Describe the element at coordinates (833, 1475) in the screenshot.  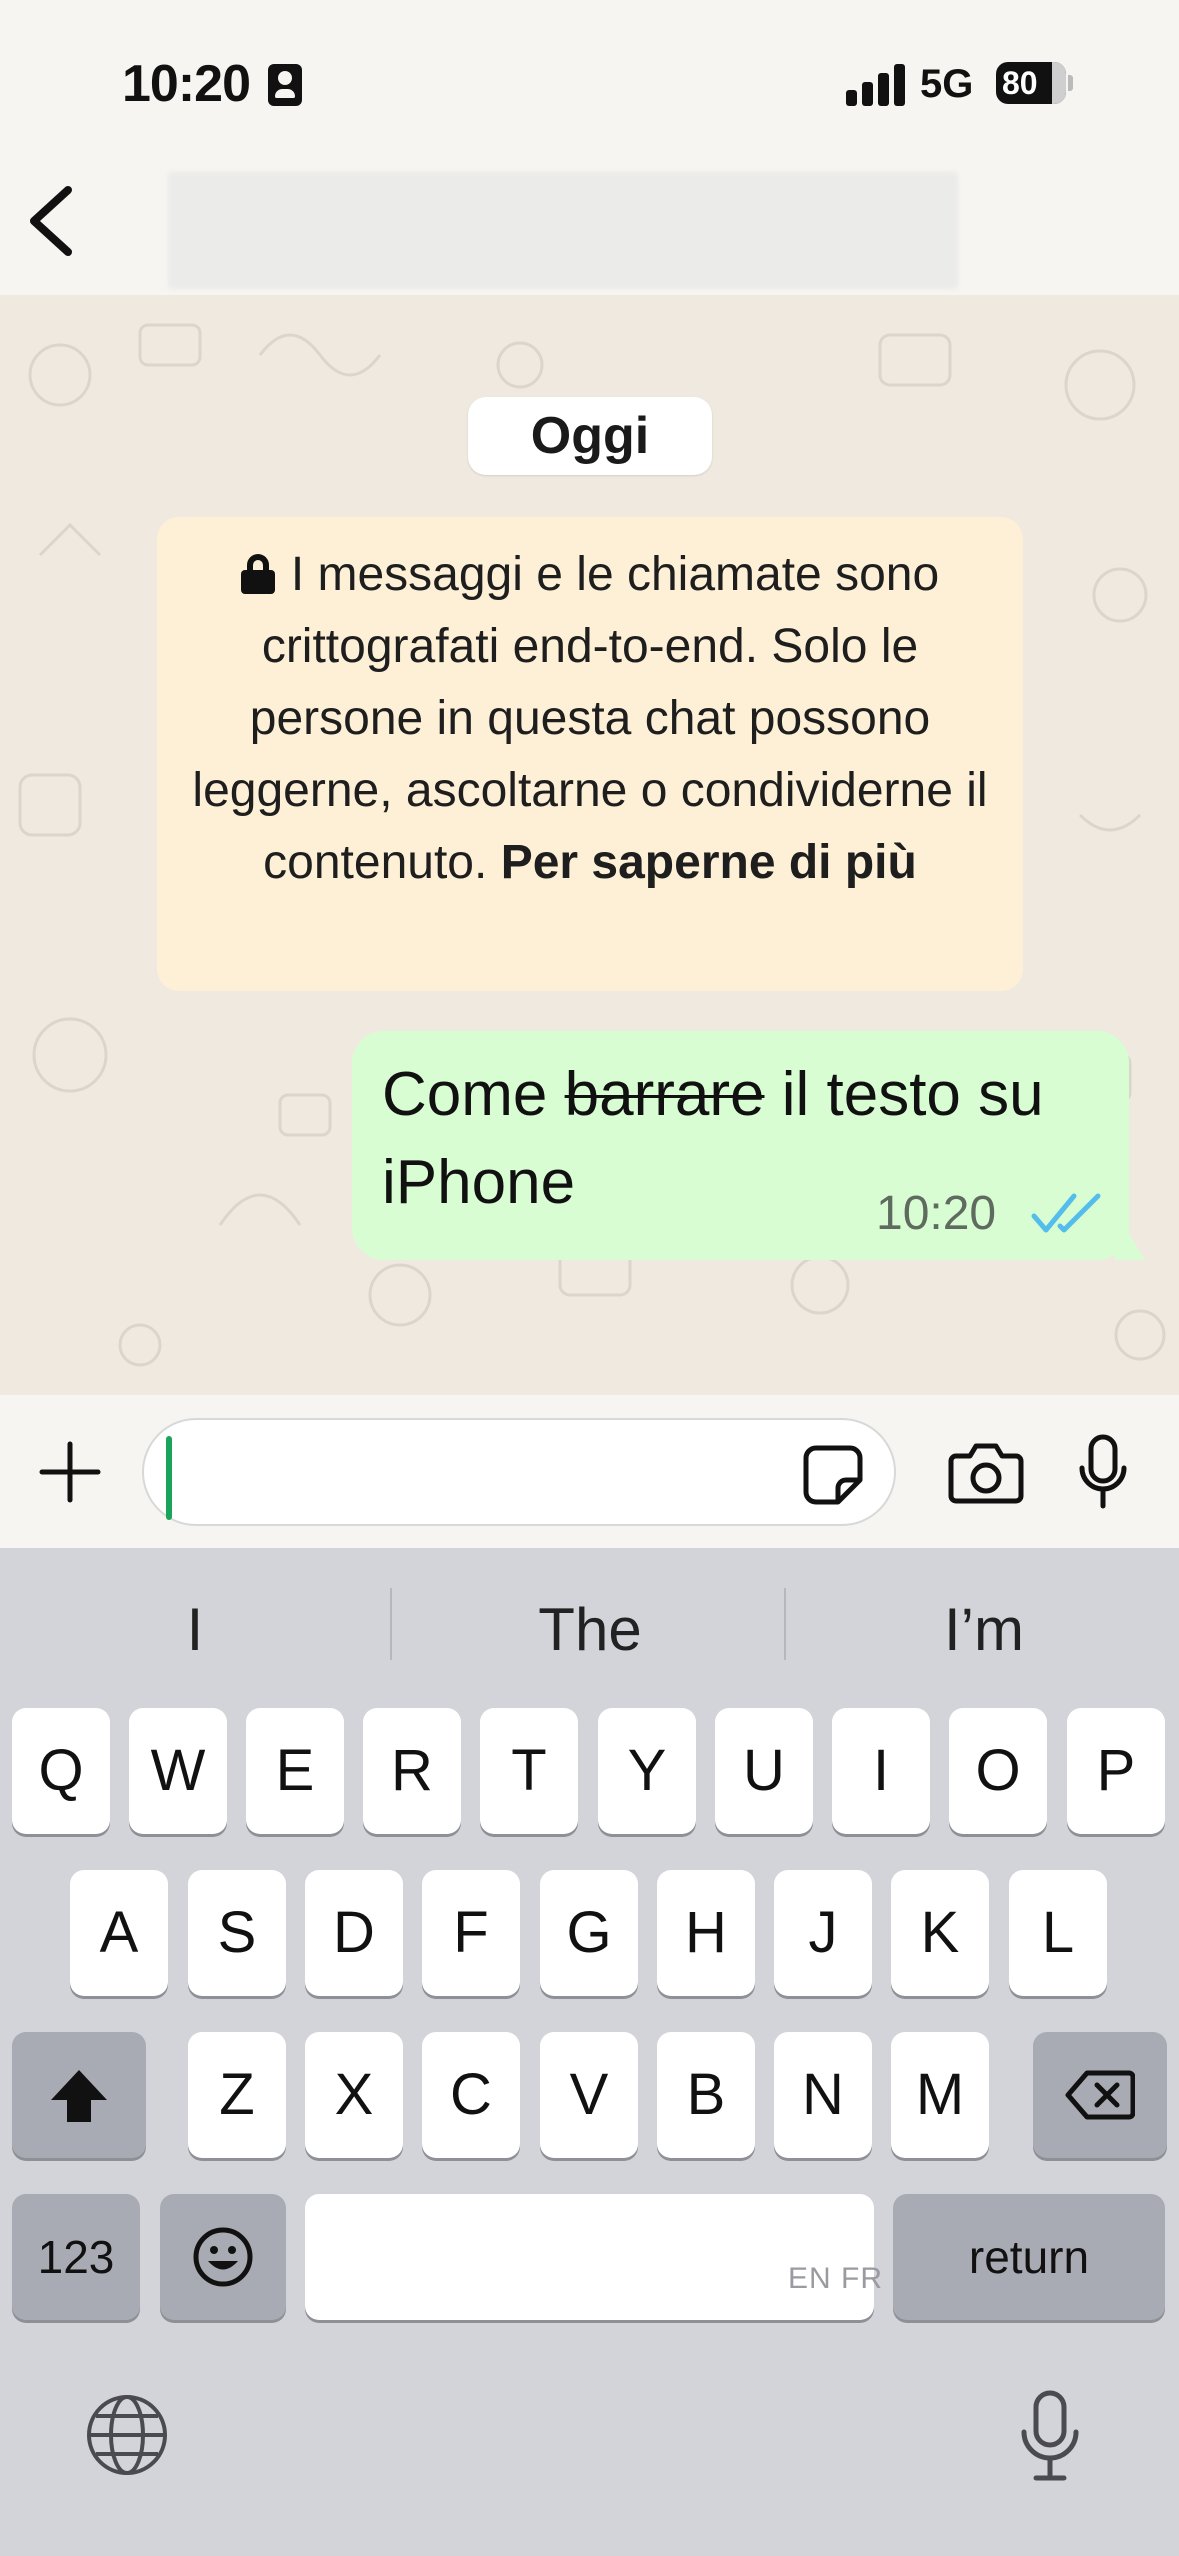
I see `sticker-icon` at that location.